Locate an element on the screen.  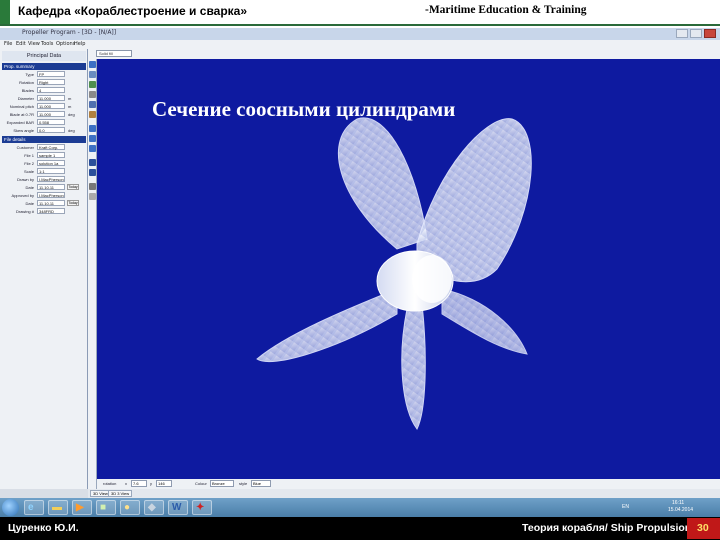
minimize-button is located at coordinates (682, 33).